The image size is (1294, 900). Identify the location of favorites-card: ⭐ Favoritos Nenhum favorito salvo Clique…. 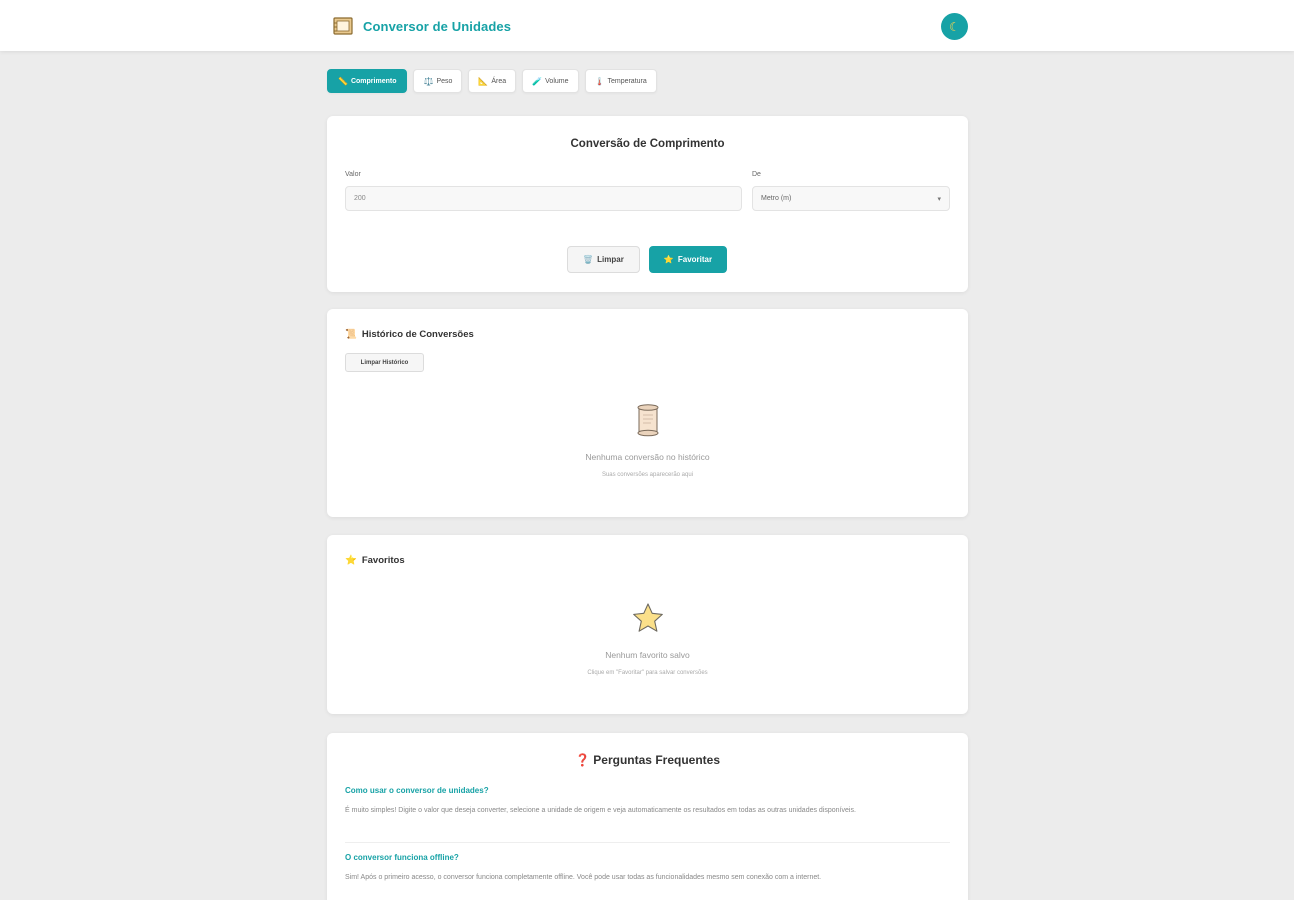
(647, 624).